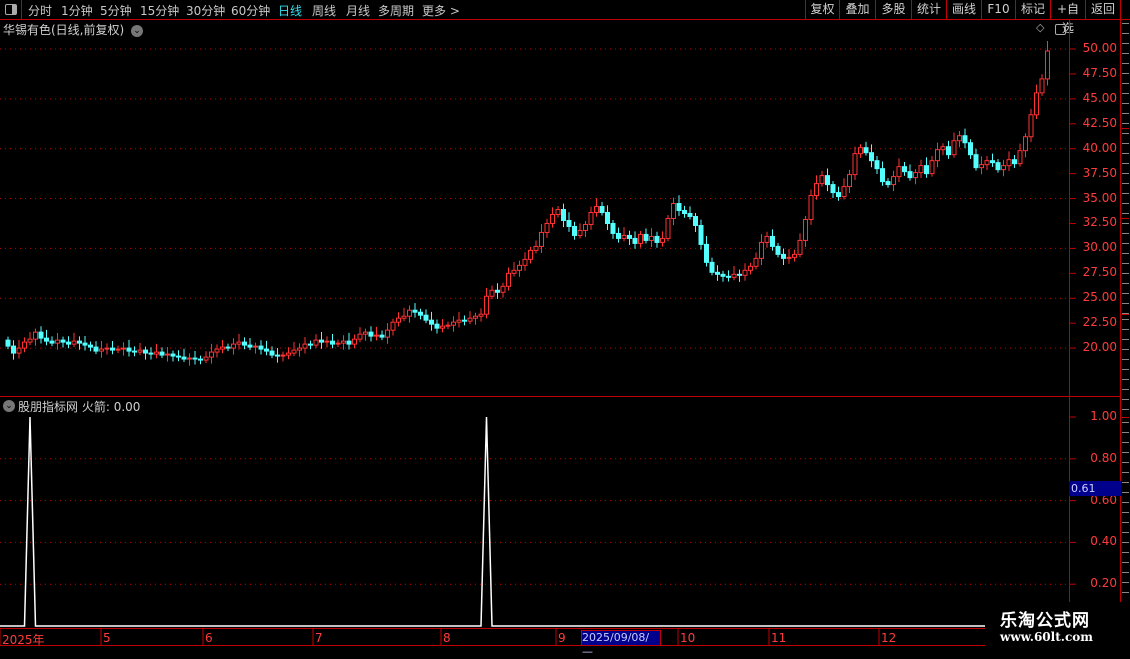  Describe the element at coordinates (1095, 488) in the screenshot. I see `cursor-value-label: 0.61` at that location.